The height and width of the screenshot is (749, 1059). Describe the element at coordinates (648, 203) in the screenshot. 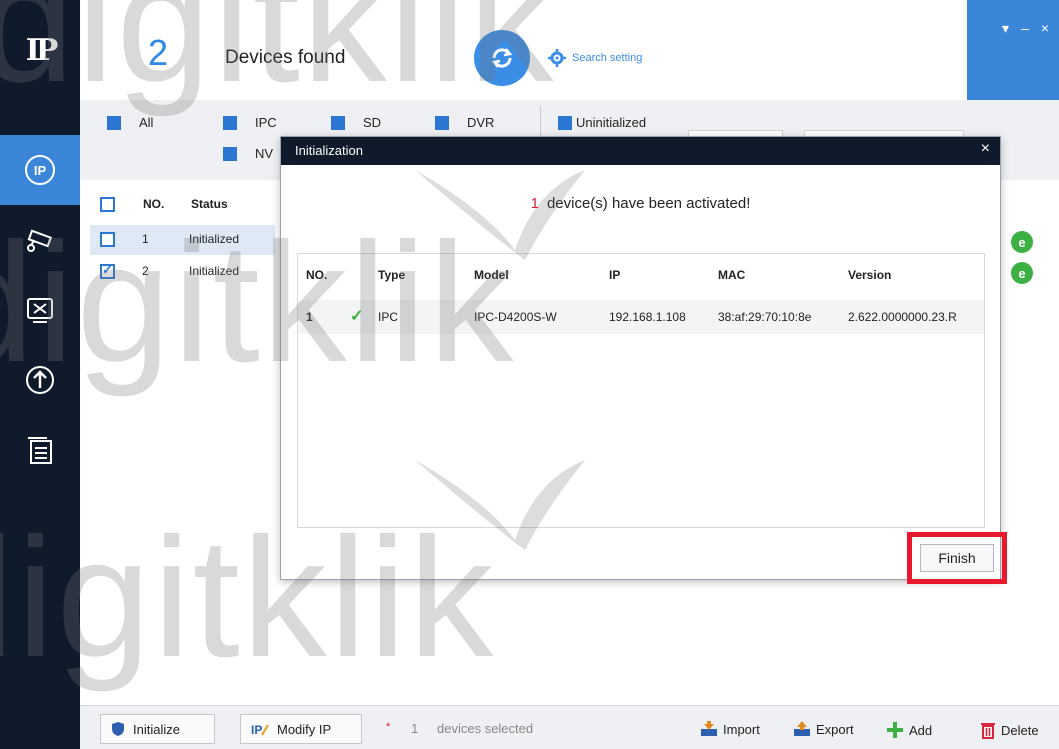

I see `activated-text: device(s) have been activated!` at that location.